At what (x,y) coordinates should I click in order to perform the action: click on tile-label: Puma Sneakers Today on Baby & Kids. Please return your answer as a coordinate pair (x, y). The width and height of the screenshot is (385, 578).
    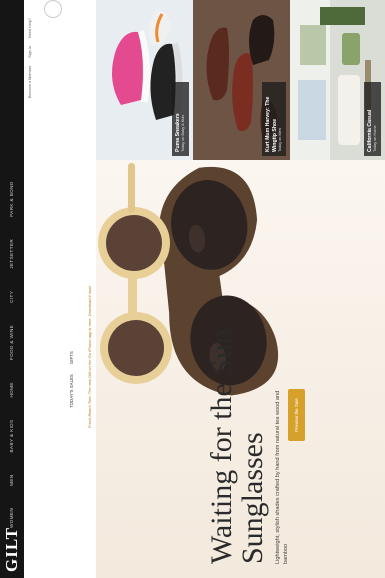
    Looking at the image, I should click on (180, 119).